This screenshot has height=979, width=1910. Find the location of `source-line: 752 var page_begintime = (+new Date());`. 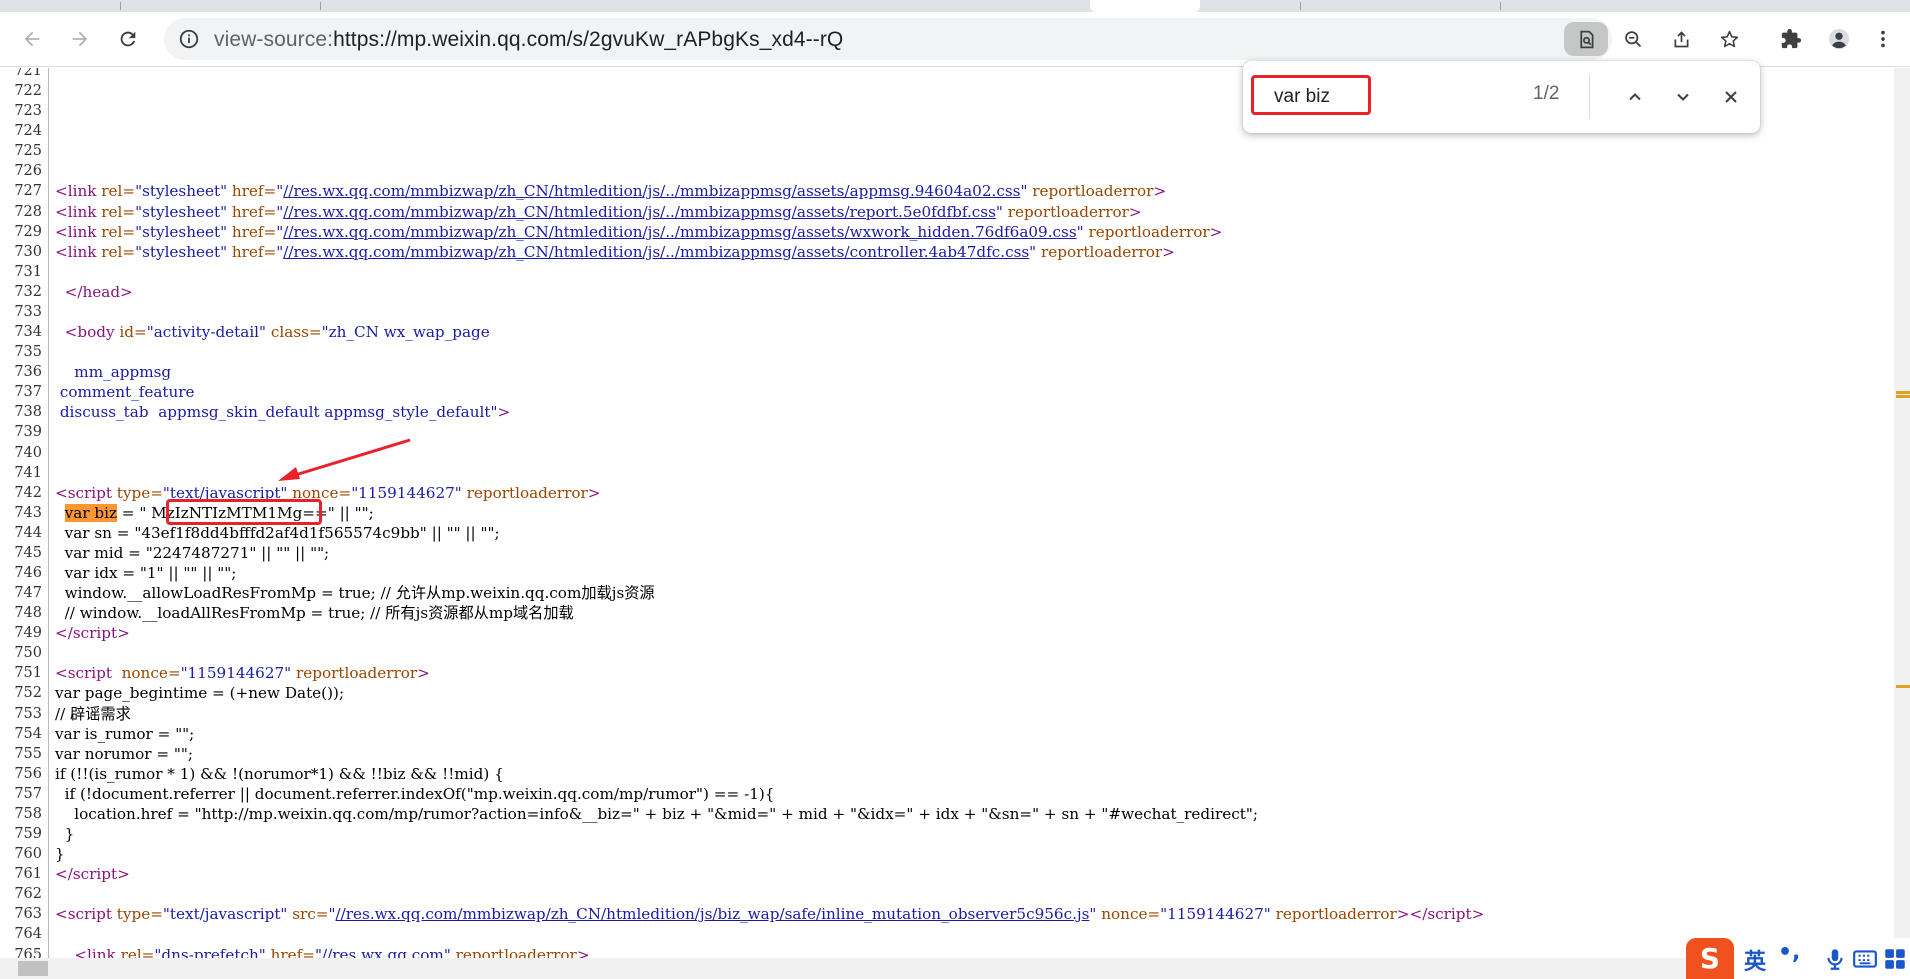

source-line: 752 var page_begintime = (+new Date()); is located at coordinates (947, 693).